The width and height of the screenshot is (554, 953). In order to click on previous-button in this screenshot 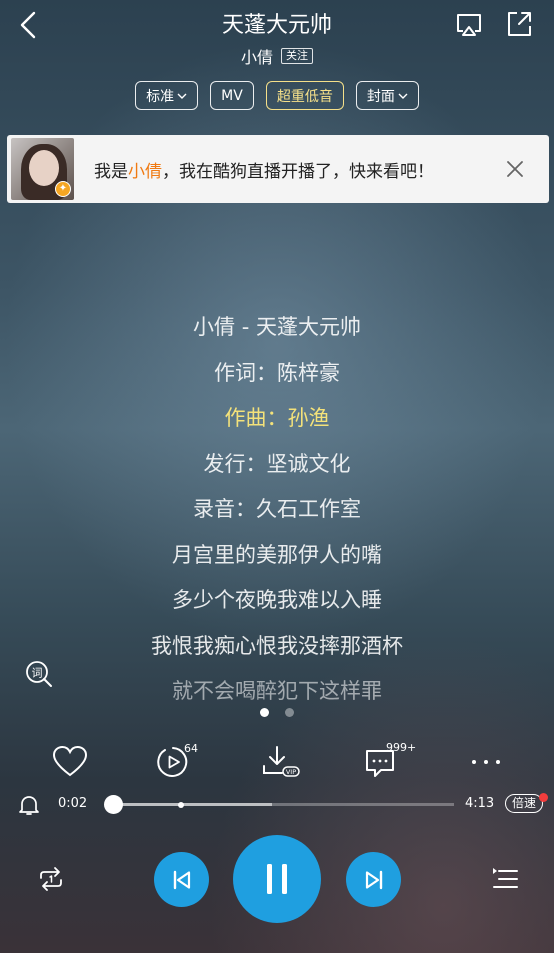, I will do `click(181, 879)`.